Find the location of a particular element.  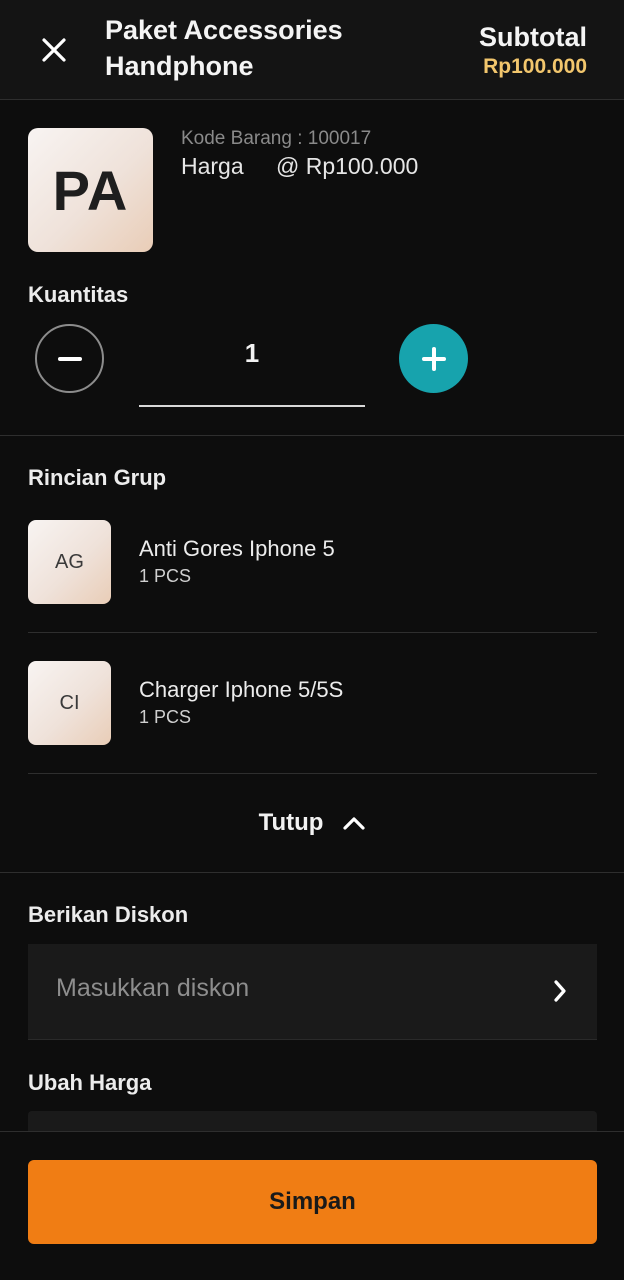

discount-input: Masukkan diskon is located at coordinates (312, 992).